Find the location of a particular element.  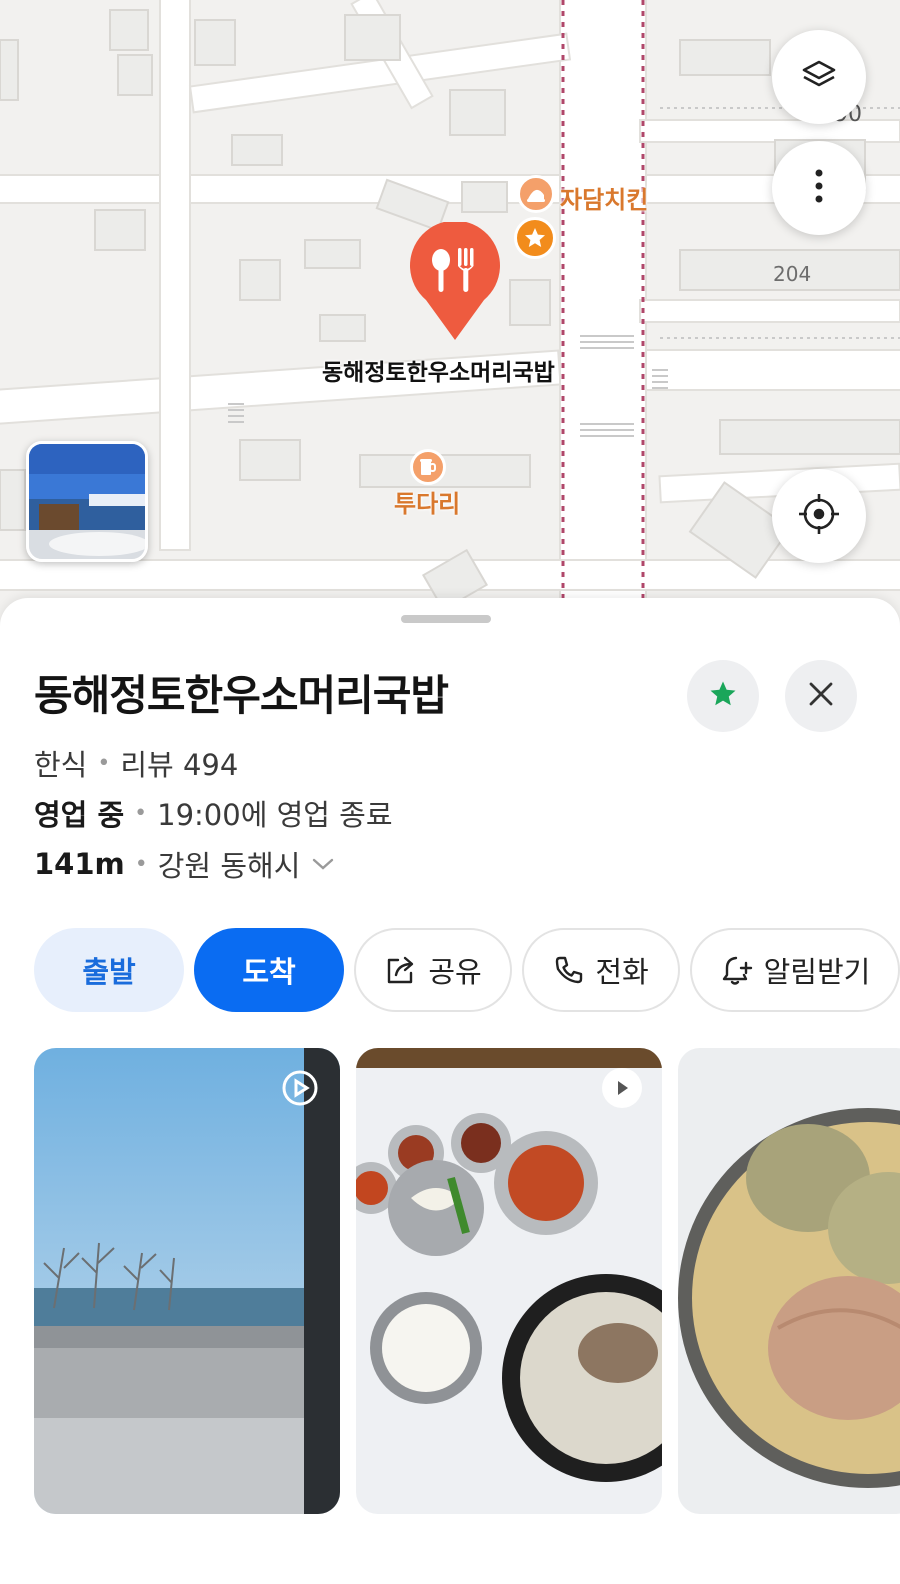

arrive-label: 도착 is located at coordinates (269, 972).